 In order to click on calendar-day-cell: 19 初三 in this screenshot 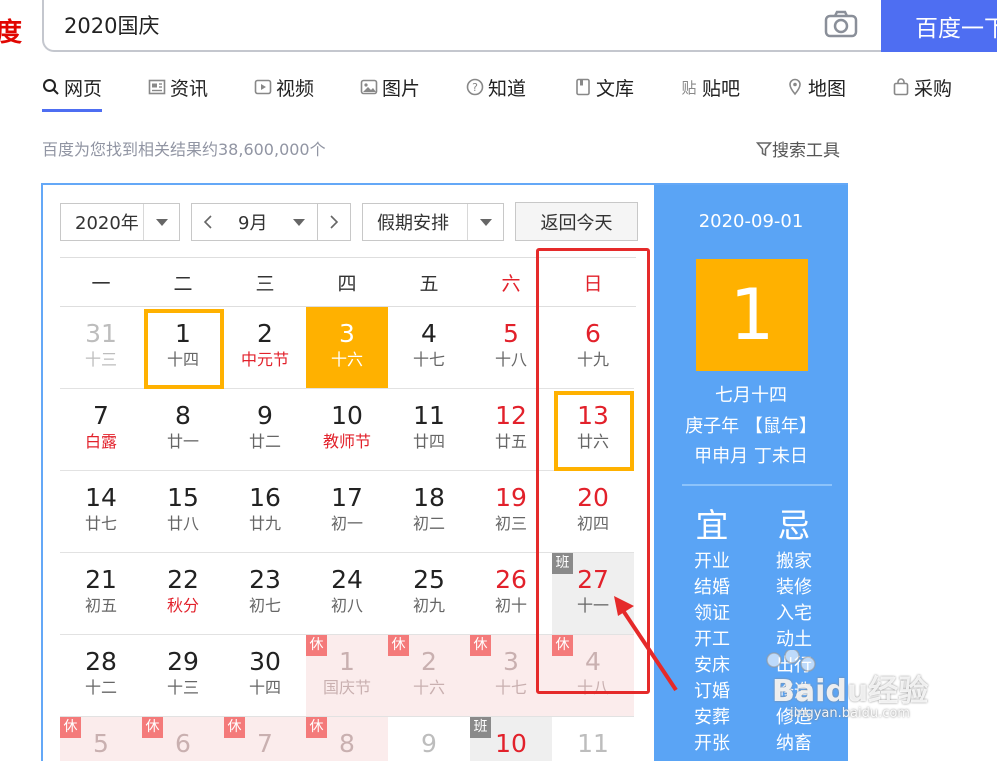, I will do `click(511, 512)`.